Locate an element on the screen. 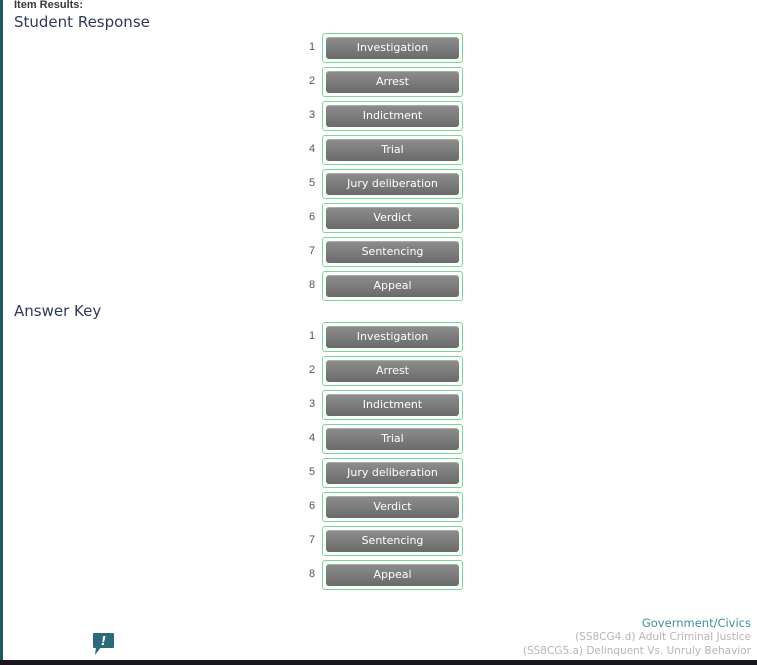 The width and height of the screenshot is (757, 665). answer-key-title: Answer Key is located at coordinates (58, 311).